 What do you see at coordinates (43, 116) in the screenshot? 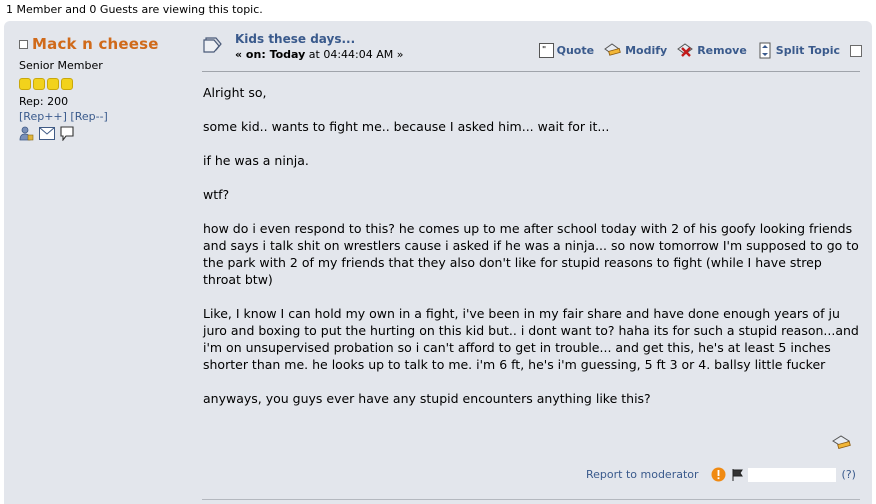
I see `rep-plus-link: [Rep++]` at bounding box center [43, 116].